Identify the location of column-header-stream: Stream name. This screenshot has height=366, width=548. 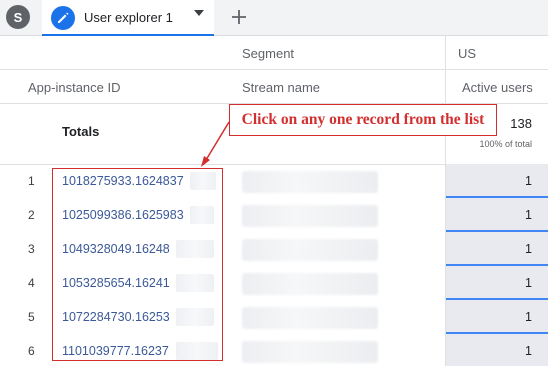
(281, 87).